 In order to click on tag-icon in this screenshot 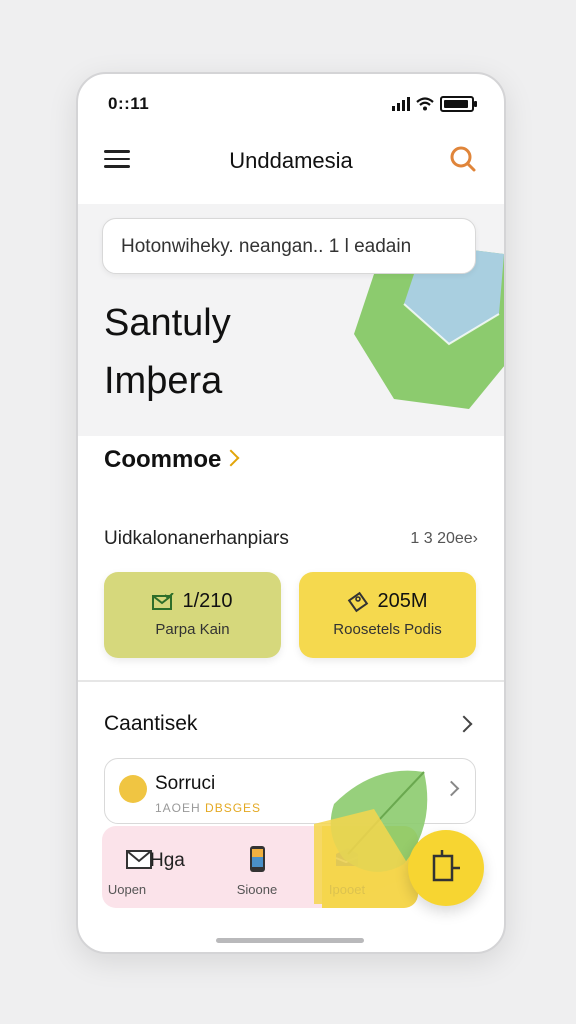, I will do `click(358, 601)`.